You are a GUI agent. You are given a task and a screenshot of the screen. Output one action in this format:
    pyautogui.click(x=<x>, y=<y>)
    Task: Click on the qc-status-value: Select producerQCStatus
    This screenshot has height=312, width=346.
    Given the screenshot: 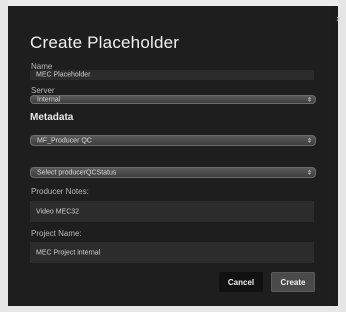 What is the action you would take?
    pyautogui.click(x=77, y=172)
    